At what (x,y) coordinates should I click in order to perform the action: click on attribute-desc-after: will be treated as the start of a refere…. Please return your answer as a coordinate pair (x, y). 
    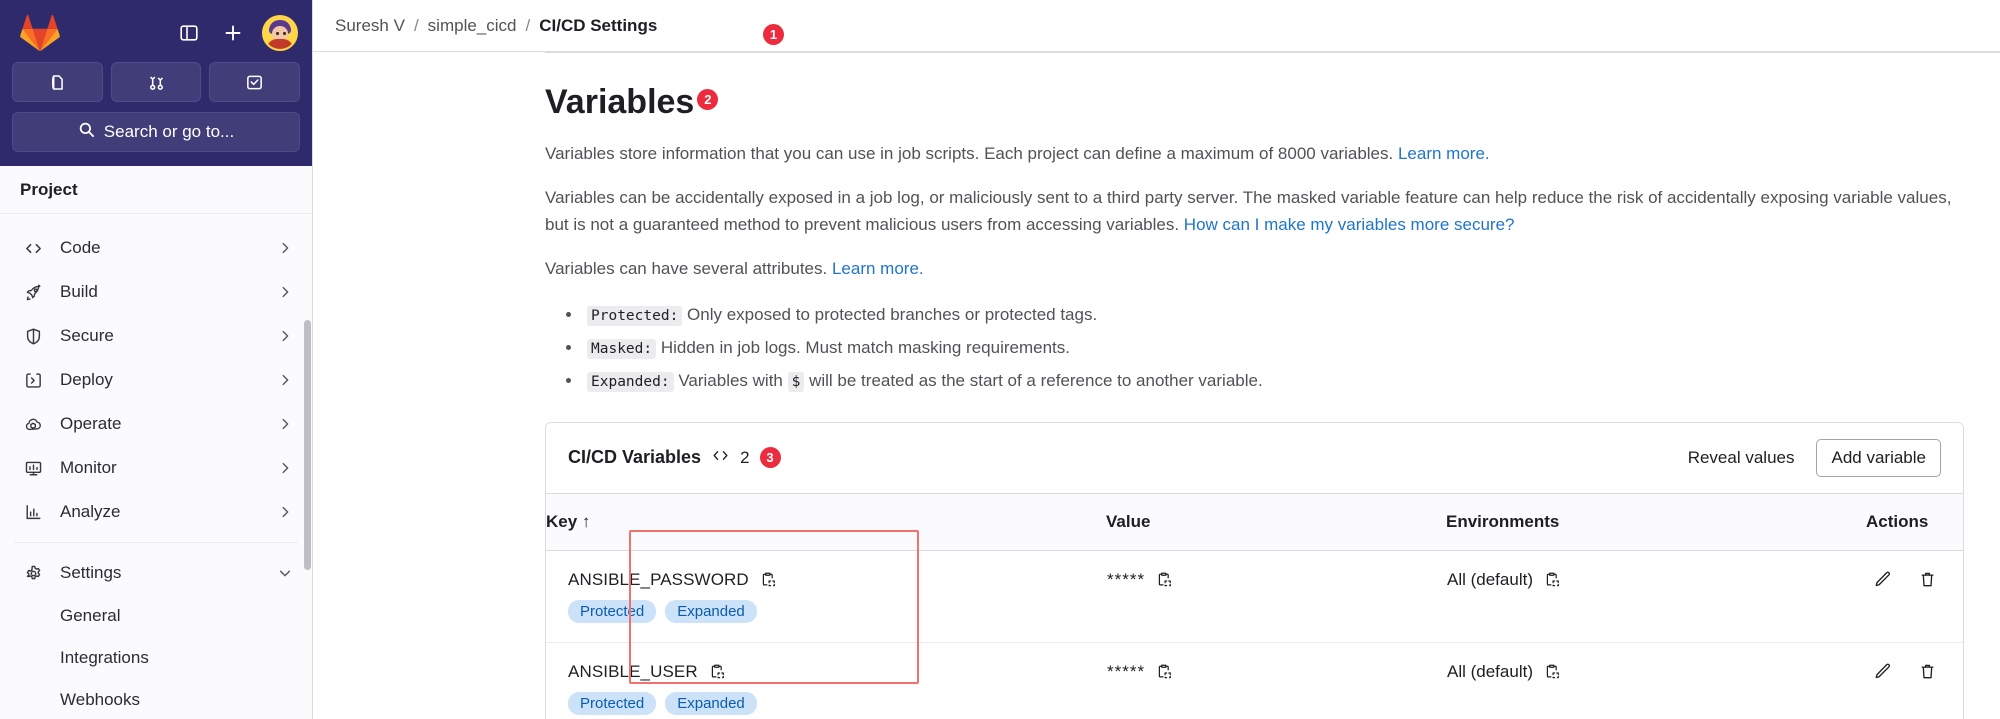
    Looking at the image, I should click on (1036, 381).